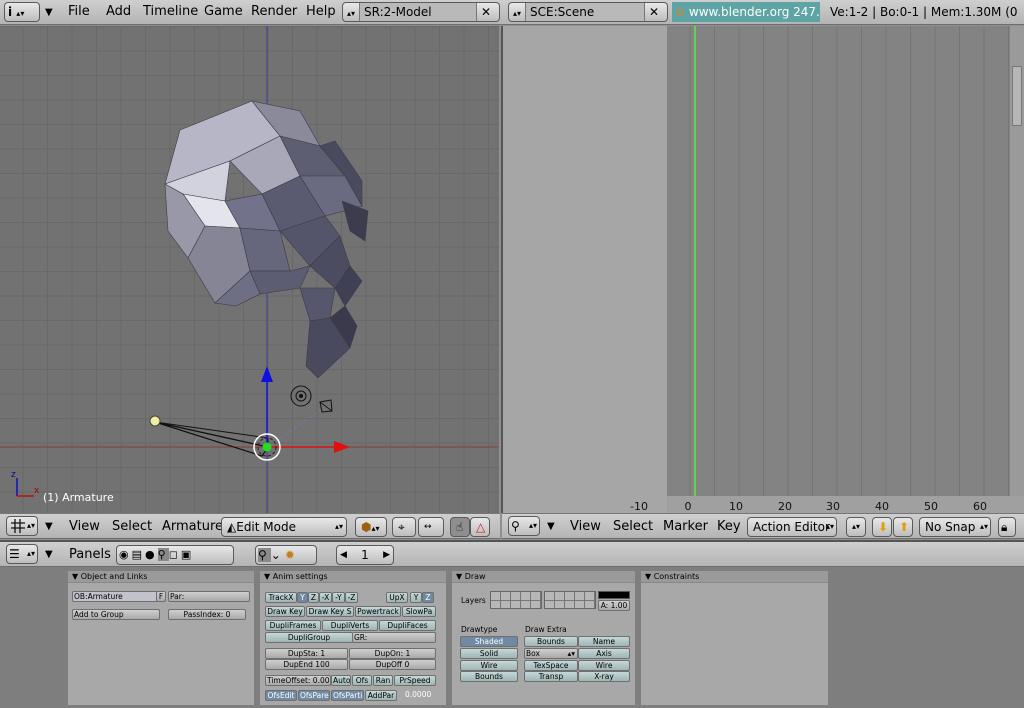  Describe the element at coordinates (301, 396) in the screenshot. I see `lamp-icon` at that location.